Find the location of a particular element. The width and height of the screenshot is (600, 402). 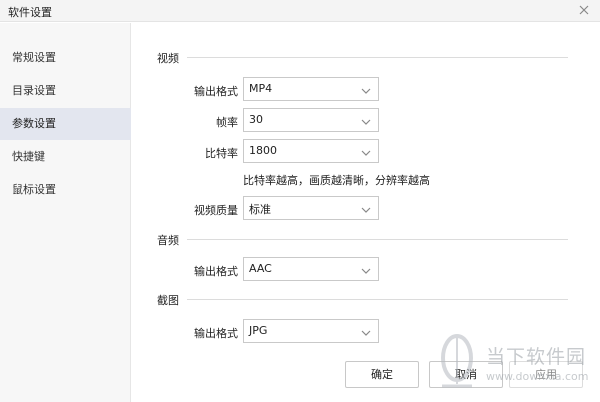

audio-section-label: 音频 is located at coordinates (168, 240).